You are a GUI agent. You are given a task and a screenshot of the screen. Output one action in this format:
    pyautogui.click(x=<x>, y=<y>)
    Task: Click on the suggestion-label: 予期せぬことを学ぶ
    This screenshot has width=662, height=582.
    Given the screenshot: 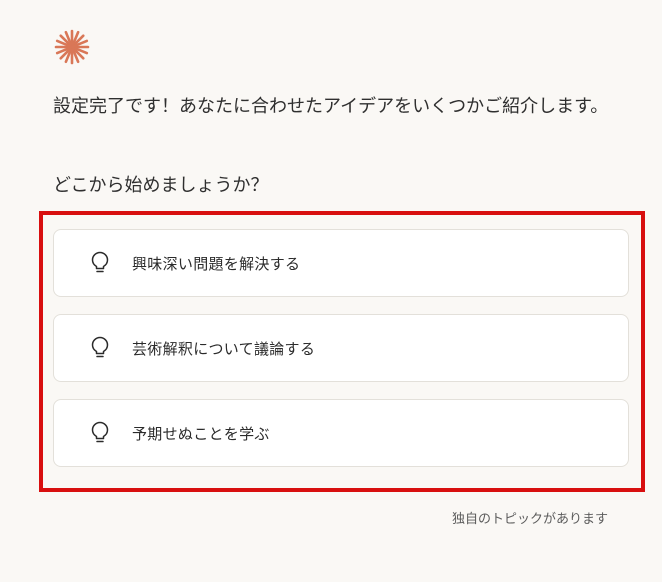 What is the action you would take?
    pyautogui.click(x=201, y=433)
    